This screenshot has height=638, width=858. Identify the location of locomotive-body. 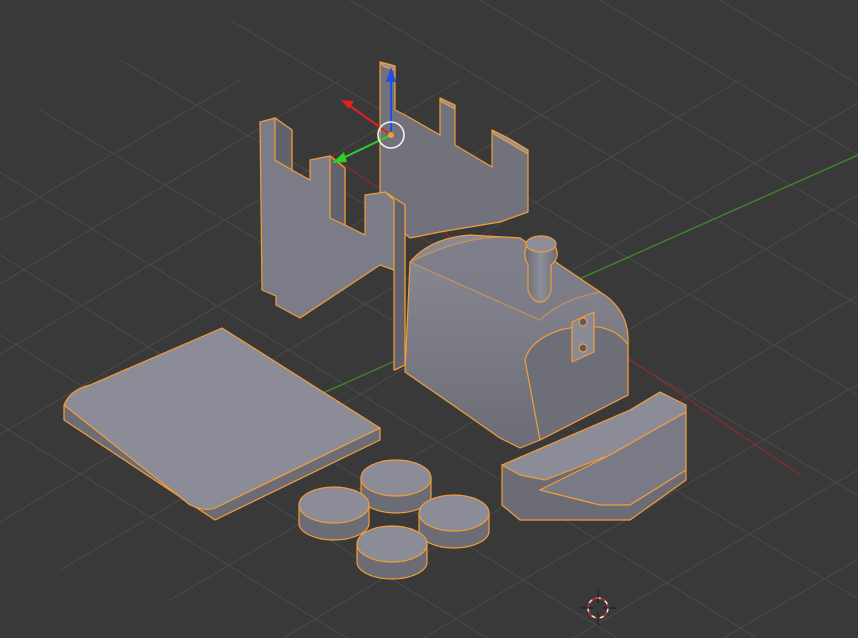
(516, 341).